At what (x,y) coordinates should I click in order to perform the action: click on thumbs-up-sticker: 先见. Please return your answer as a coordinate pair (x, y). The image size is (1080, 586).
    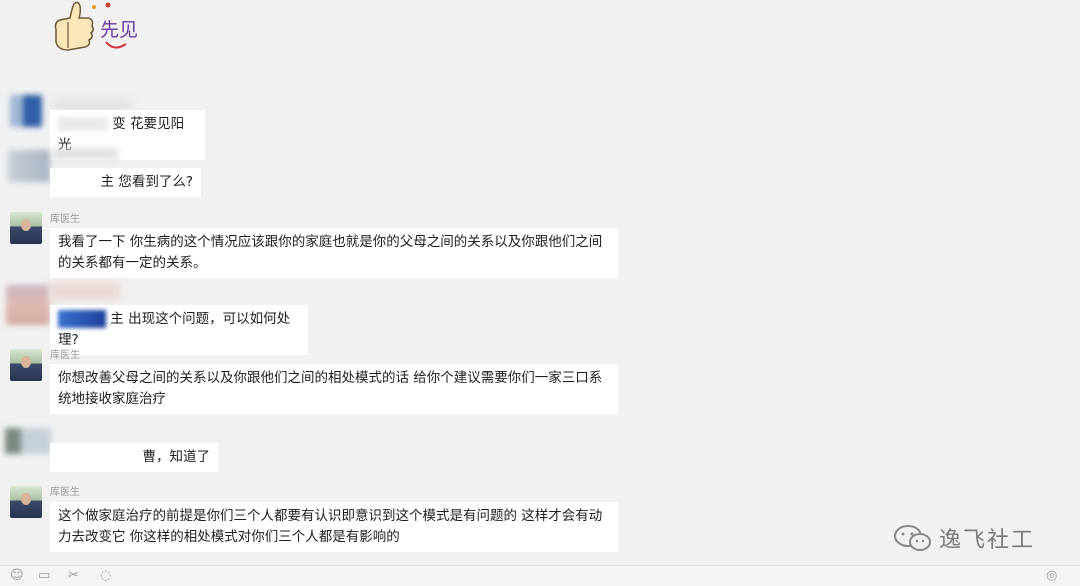
    Looking at the image, I should click on (95, 31).